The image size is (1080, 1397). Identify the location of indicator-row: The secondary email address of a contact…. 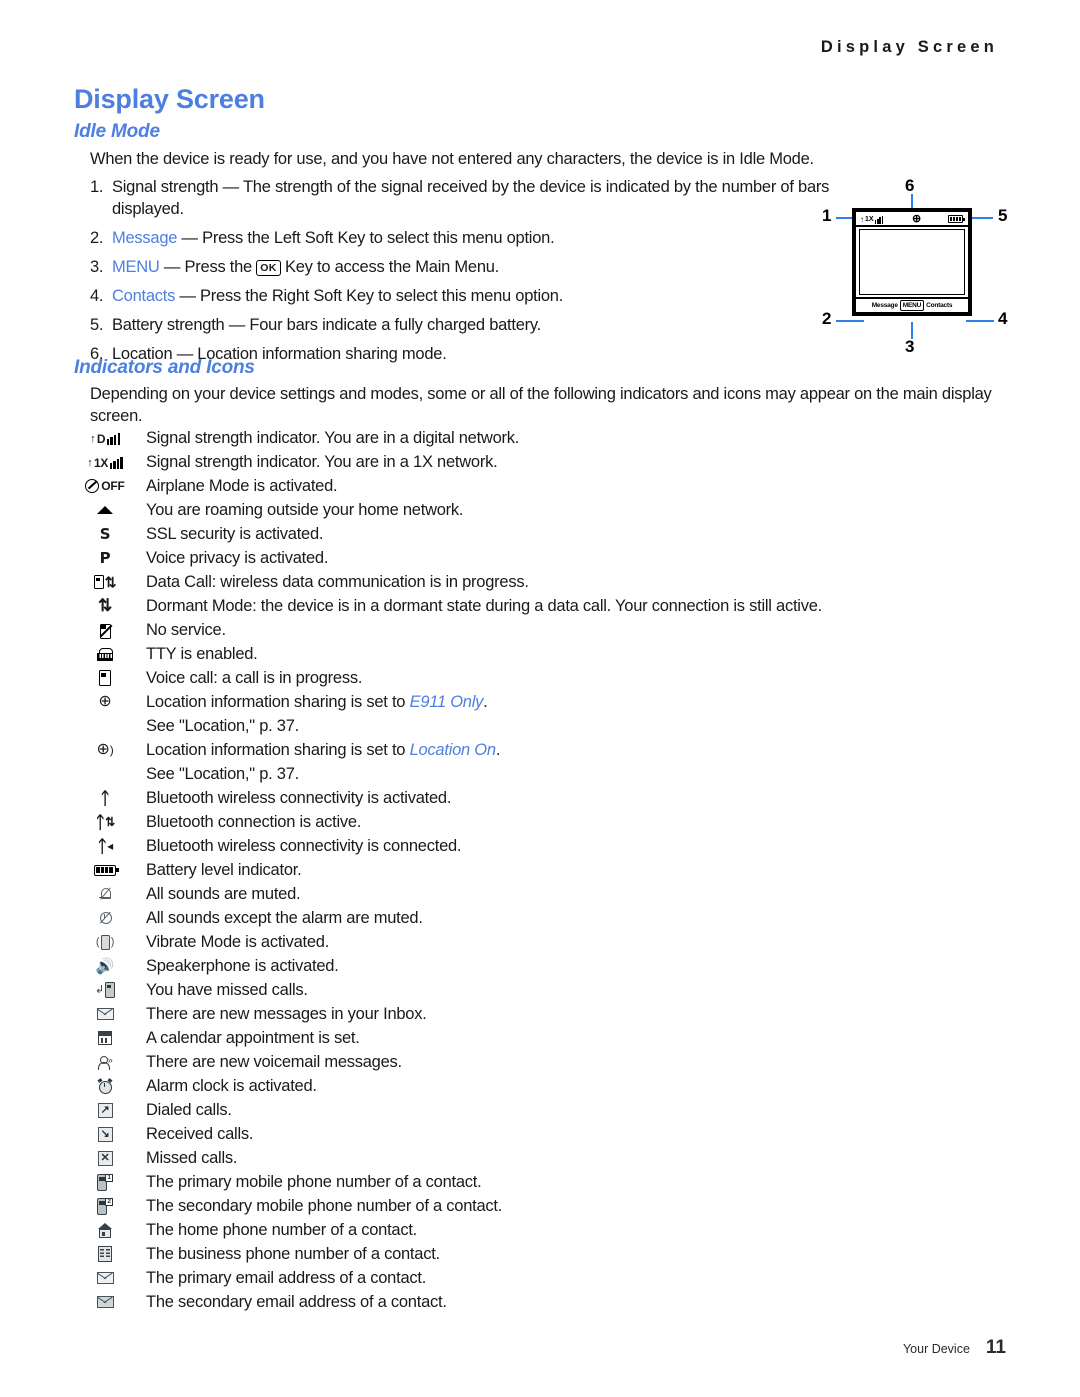
(544, 1302).